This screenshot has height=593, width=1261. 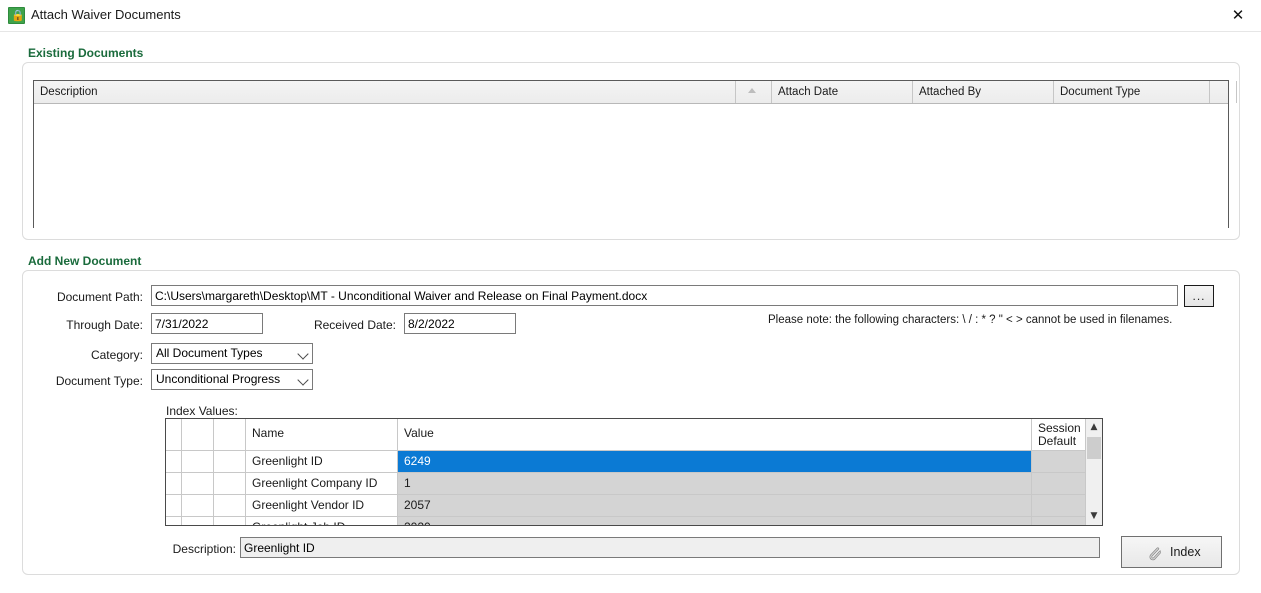 I want to click on close-icon: ✕, so click(x=1238, y=15).